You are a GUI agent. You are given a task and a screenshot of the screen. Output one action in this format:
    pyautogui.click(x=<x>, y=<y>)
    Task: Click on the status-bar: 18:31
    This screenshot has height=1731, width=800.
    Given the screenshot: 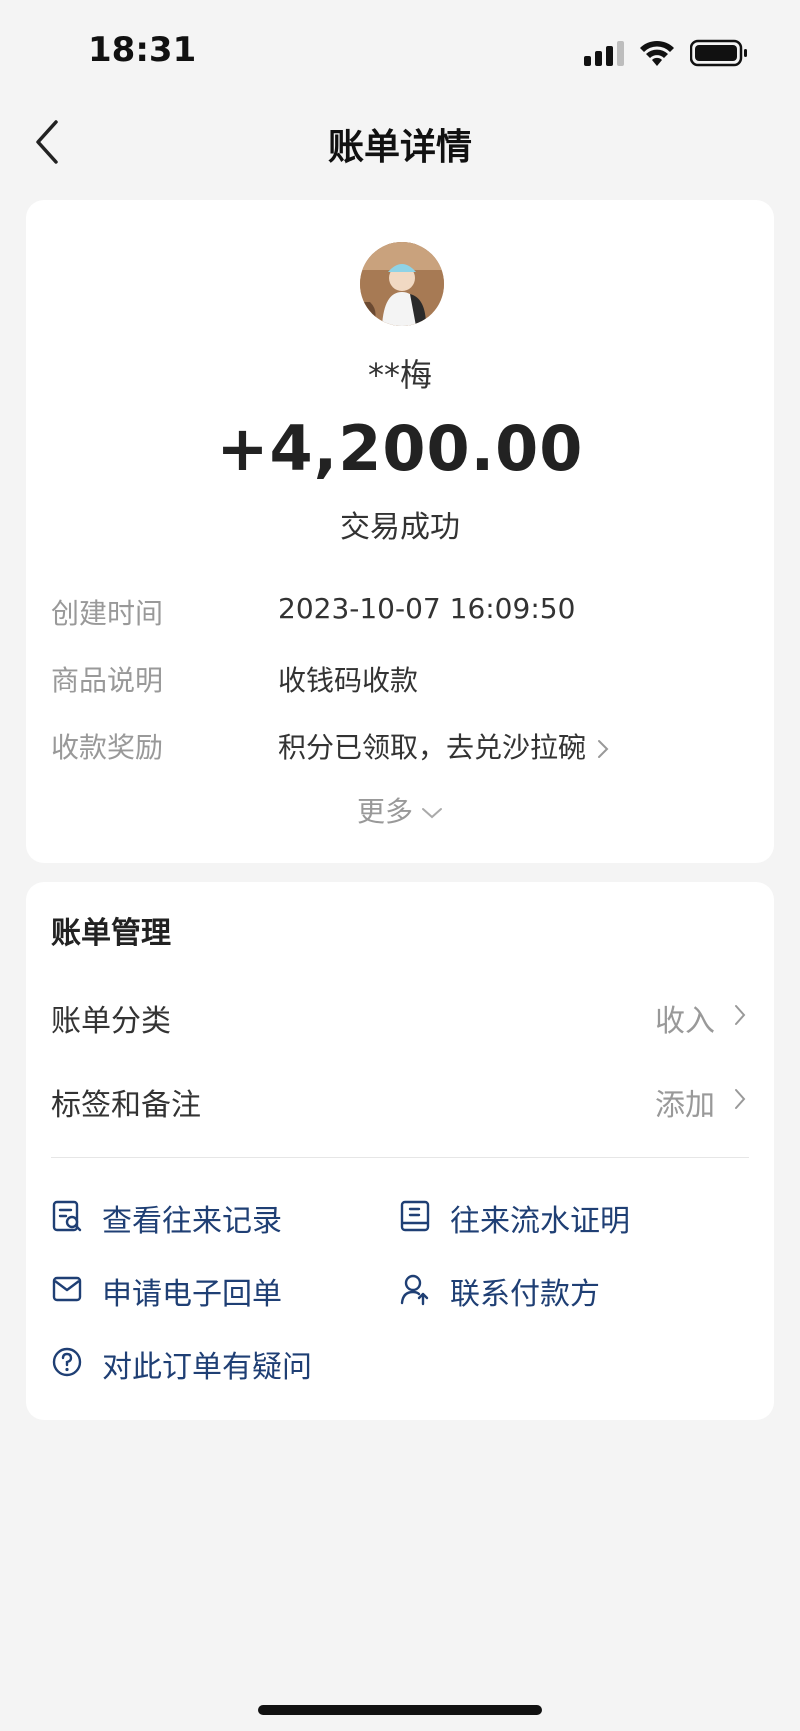 What is the action you would take?
    pyautogui.click(x=400, y=50)
    